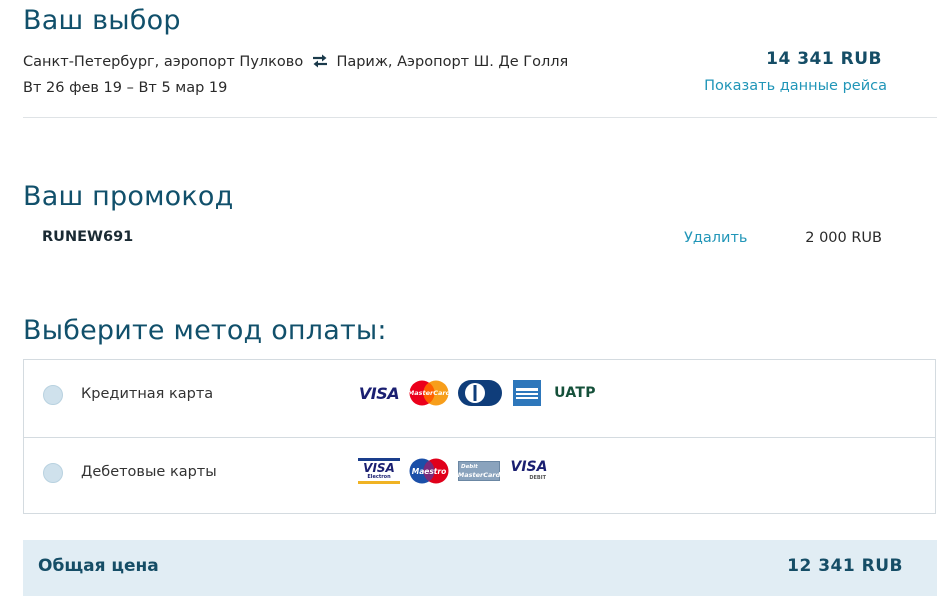  What do you see at coordinates (480, 568) in the screenshot?
I see `total-price-bar: Общая цена 12 341 RUB` at bounding box center [480, 568].